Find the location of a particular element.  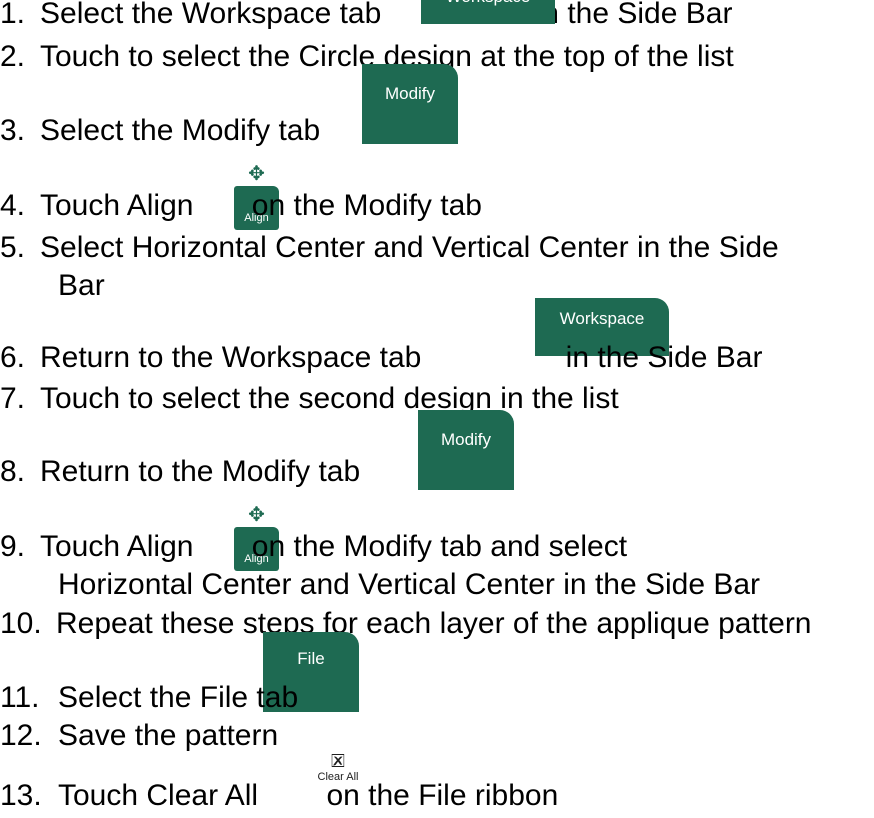

step-text: Touch Clear All is located at coordinates (158, 795).